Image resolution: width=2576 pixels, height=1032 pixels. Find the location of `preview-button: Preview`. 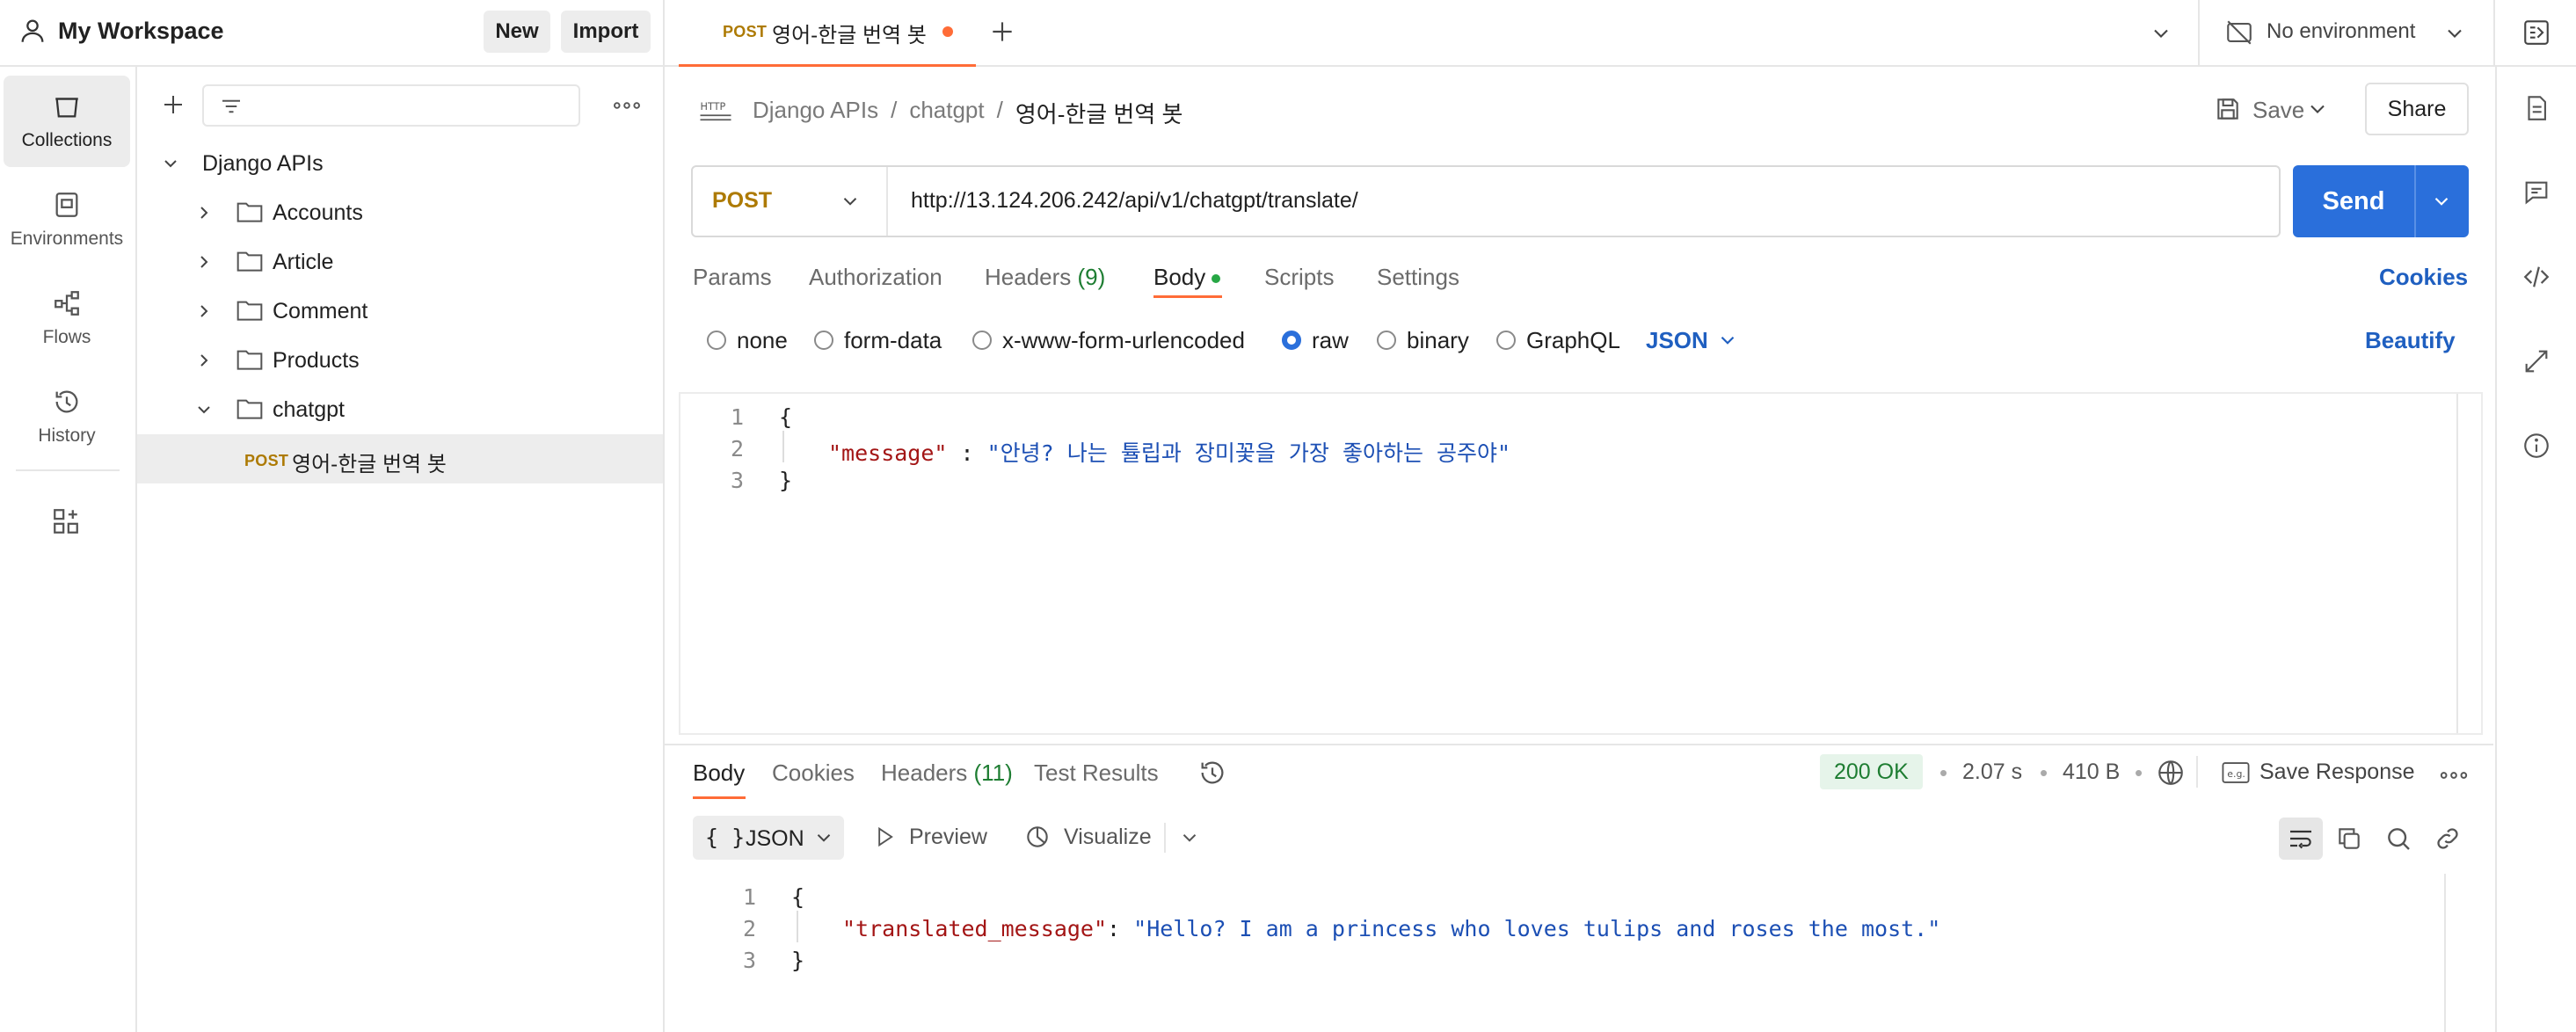

preview-button: Preview is located at coordinates (948, 837).